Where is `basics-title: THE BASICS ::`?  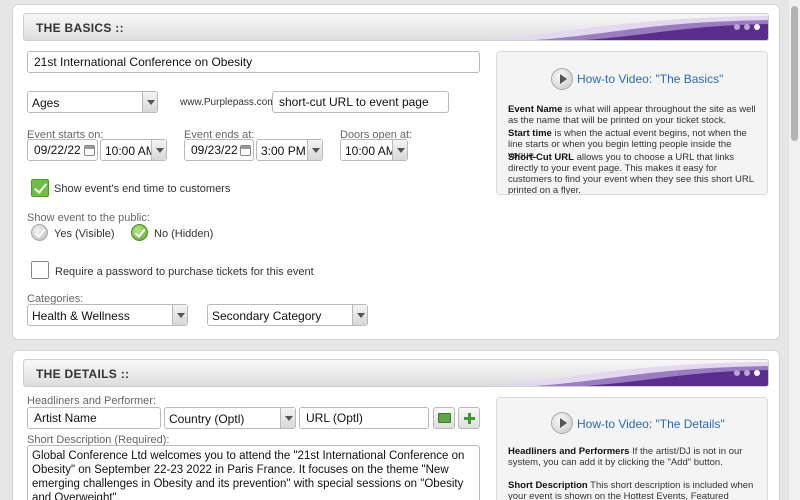
basics-title: THE BASICS :: is located at coordinates (80, 28).